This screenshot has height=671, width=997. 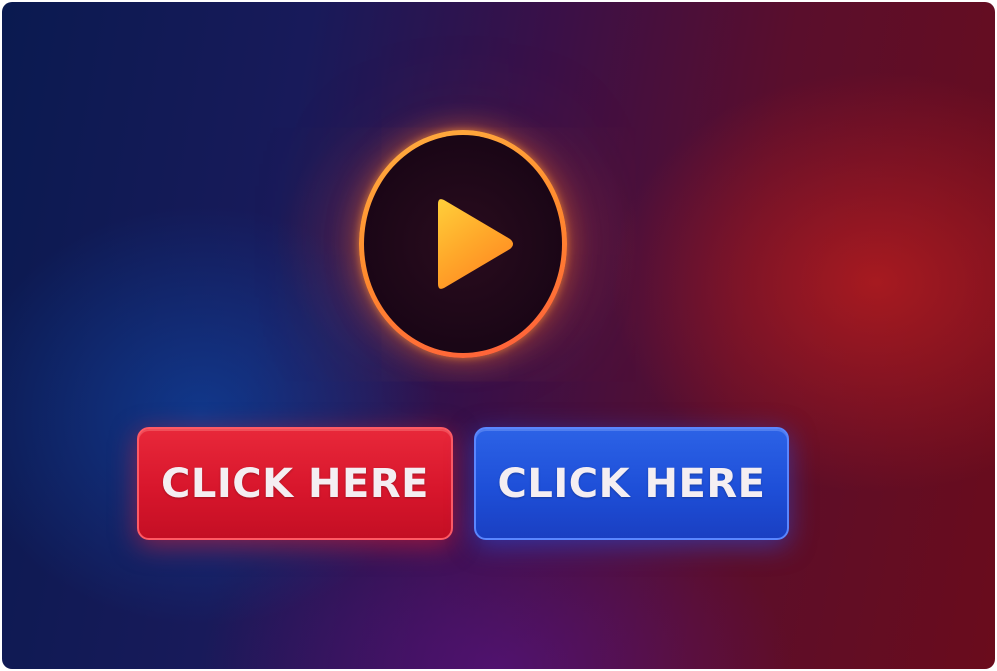 I want to click on click-here-button-blue: CLICK HERE, so click(x=631, y=483).